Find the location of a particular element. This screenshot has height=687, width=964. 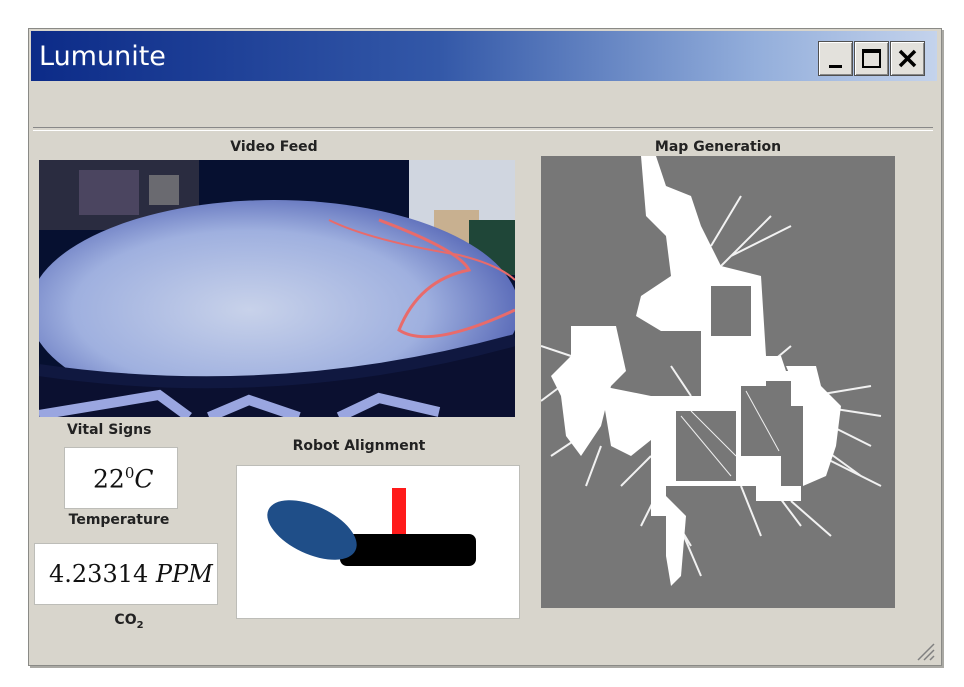

temperature-value: 22 is located at coordinates (109, 479).